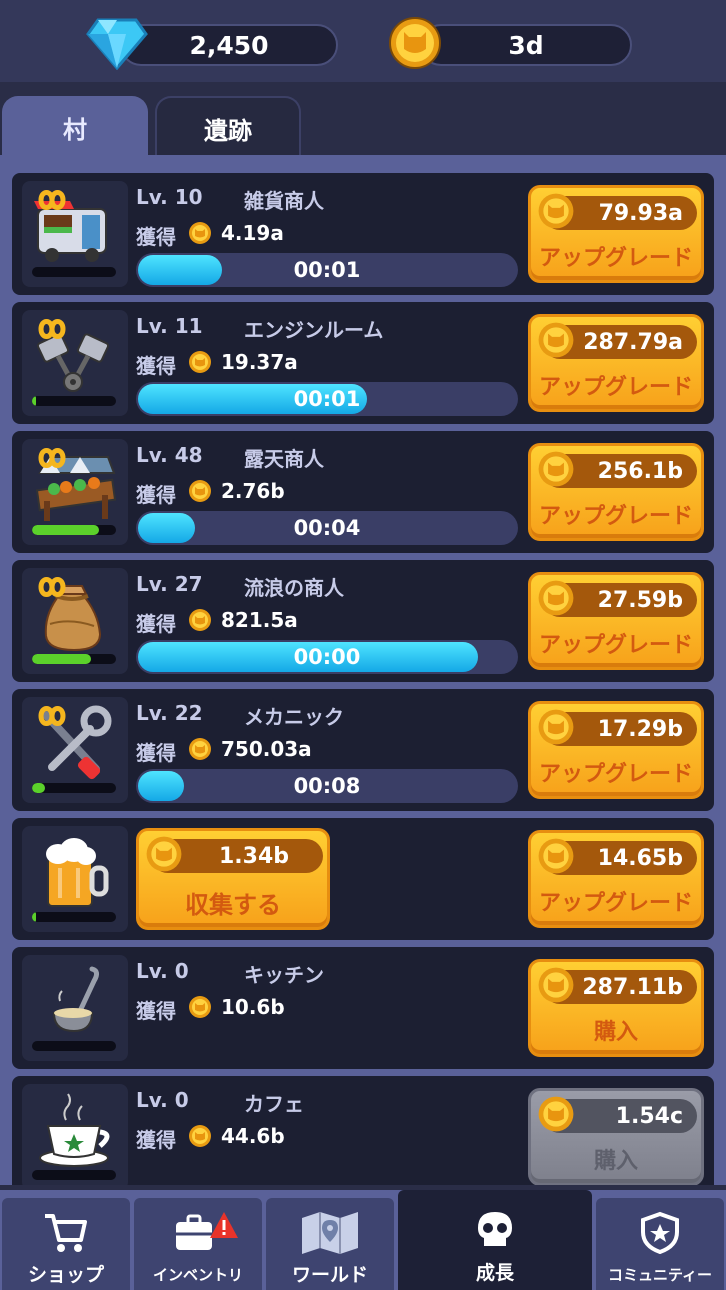  What do you see at coordinates (207, 1231) in the screenshot?
I see `briefcase-icon` at bounding box center [207, 1231].